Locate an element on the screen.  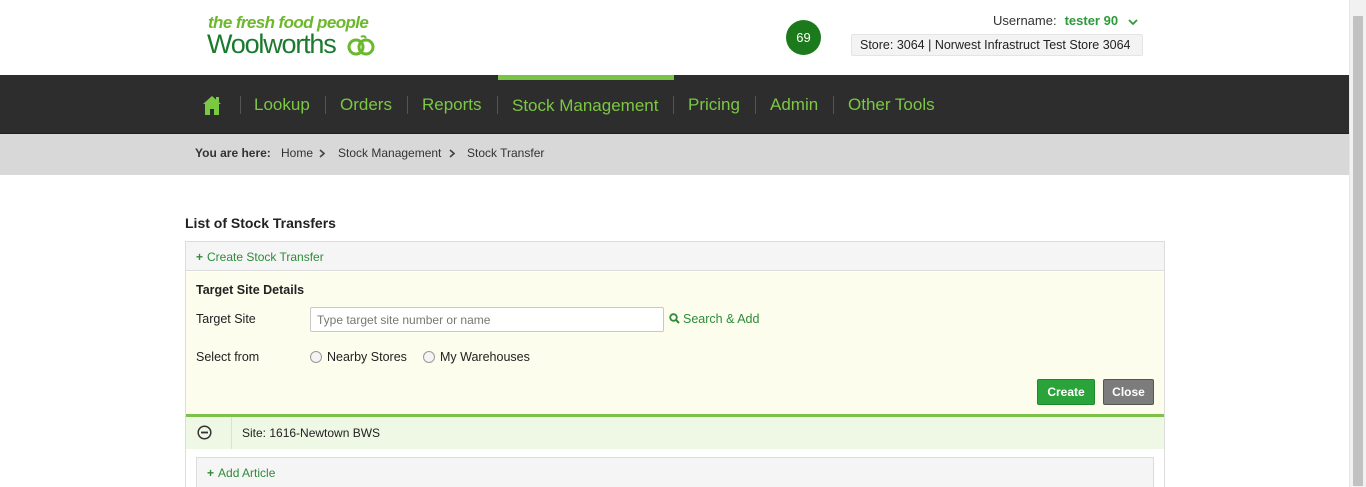
vertical-scrollbar is located at coordinates (1357, 243).